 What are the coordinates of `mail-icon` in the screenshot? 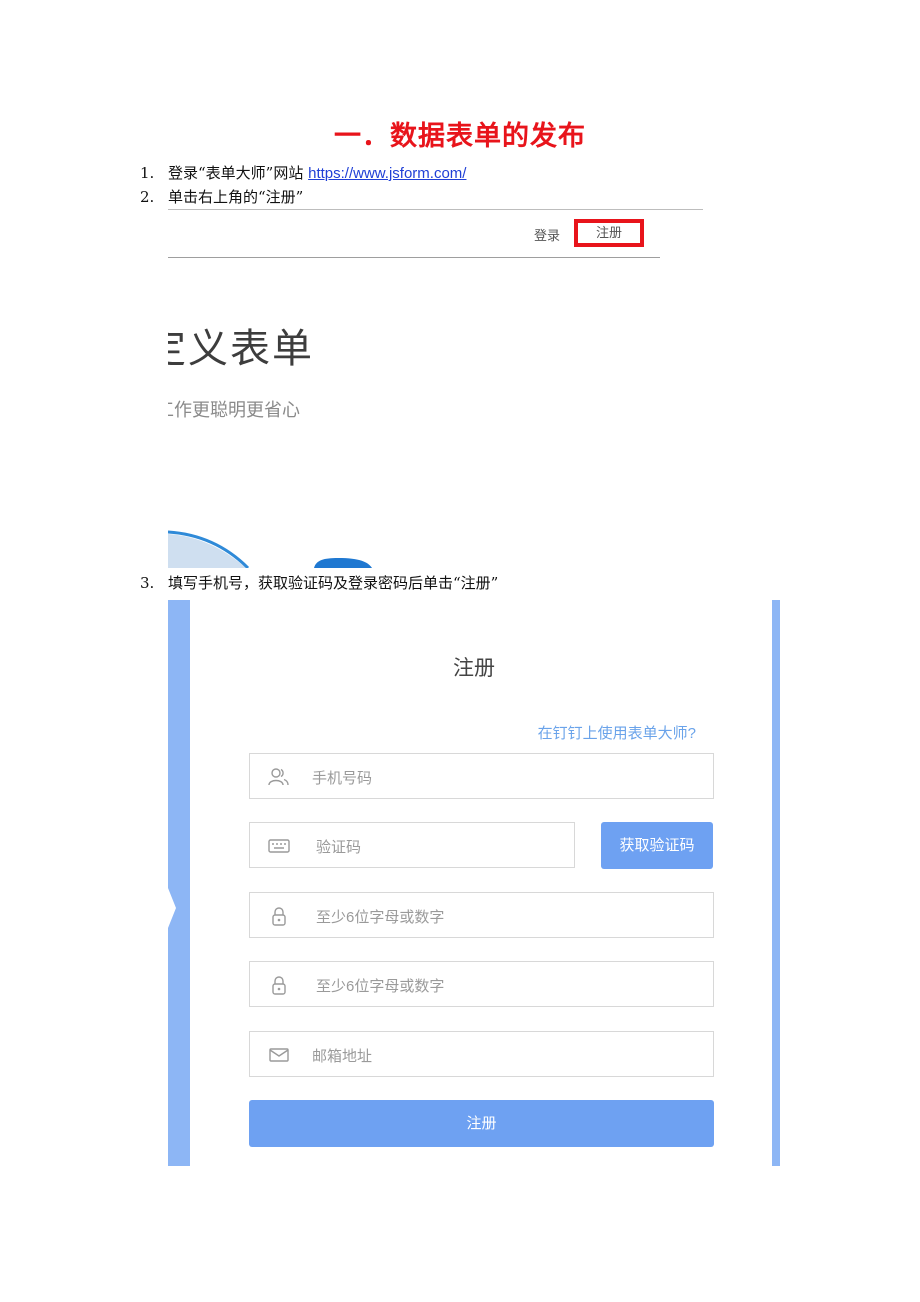 It's located at (279, 1055).